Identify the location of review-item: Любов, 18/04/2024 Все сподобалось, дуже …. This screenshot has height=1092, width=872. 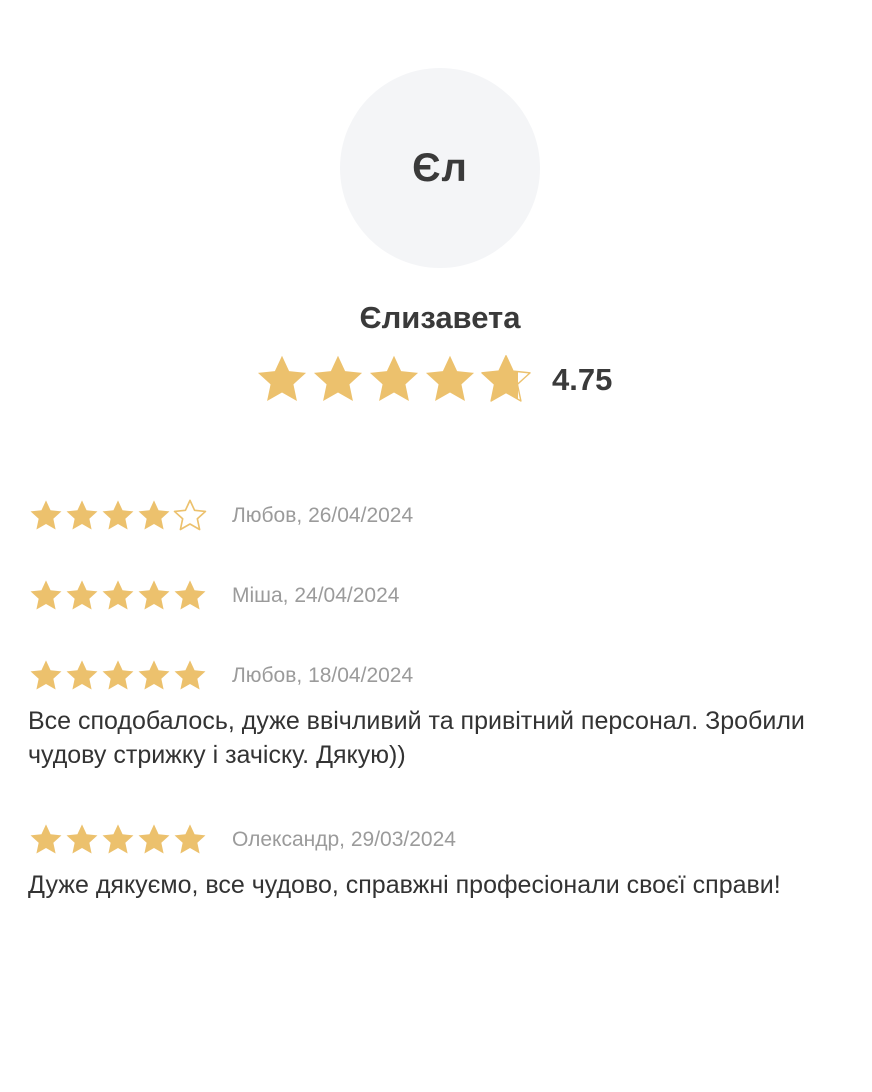
(443, 714).